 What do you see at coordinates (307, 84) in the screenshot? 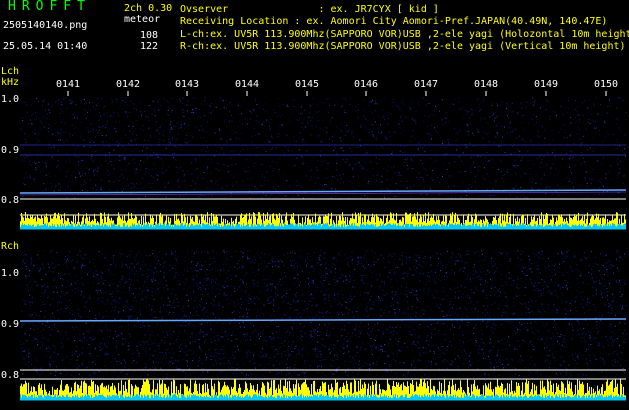
I see `time-tick-label: 0145` at bounding box center [307, 84].